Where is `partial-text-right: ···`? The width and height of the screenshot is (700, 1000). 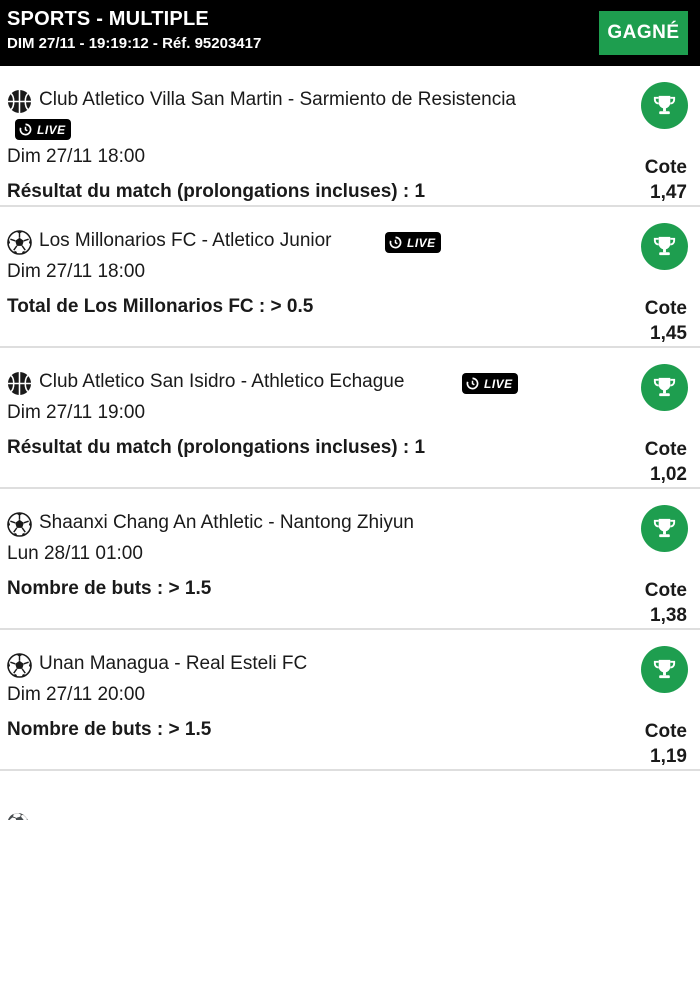 partial-text-right: ··· is located at coordinates (669, 816).